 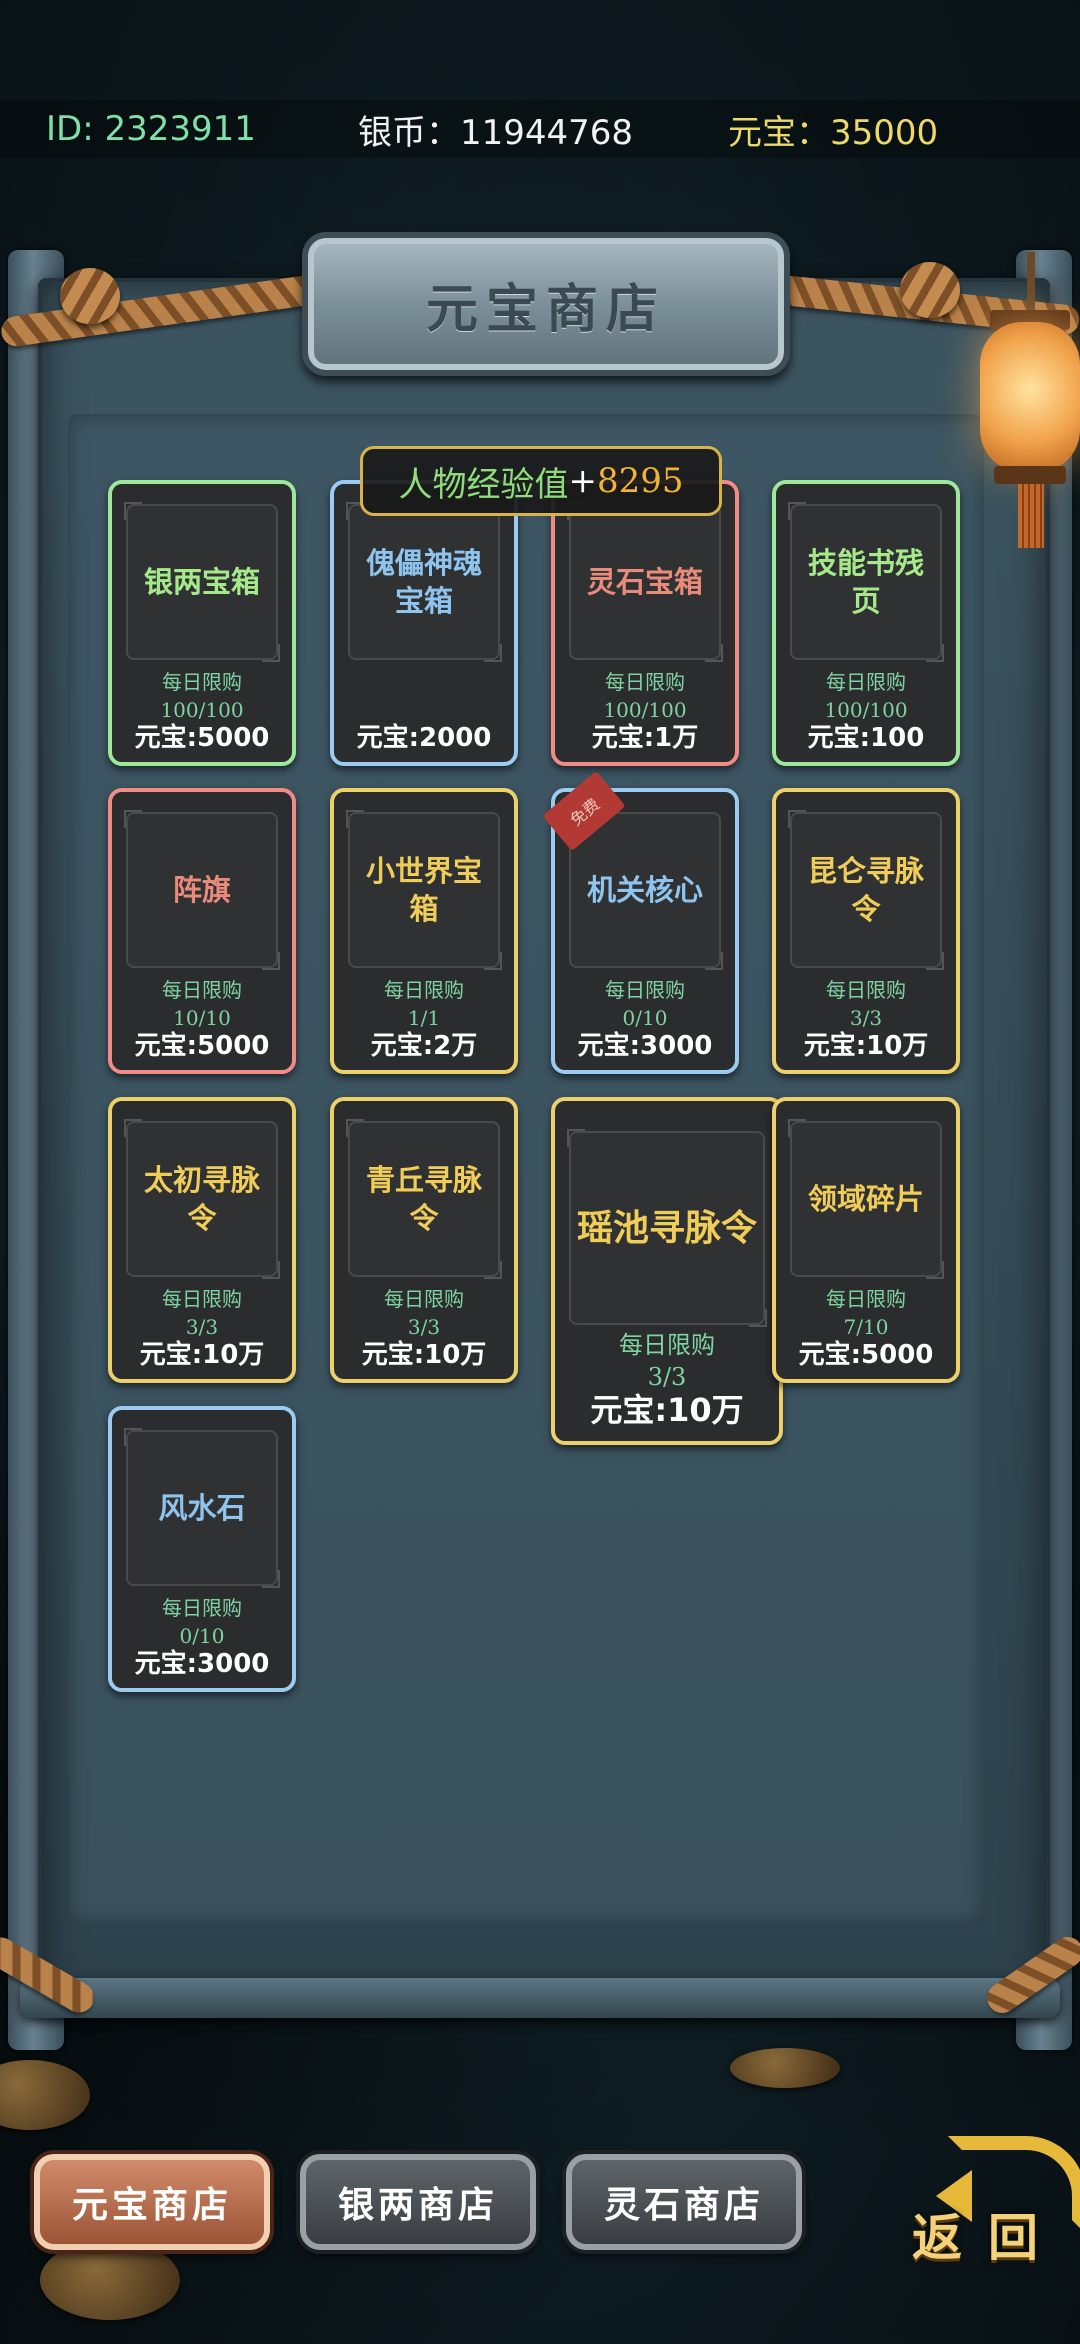 I want to click on item-icon-frame: 傀儡神魂宝箱, so click(x=424, y=582).